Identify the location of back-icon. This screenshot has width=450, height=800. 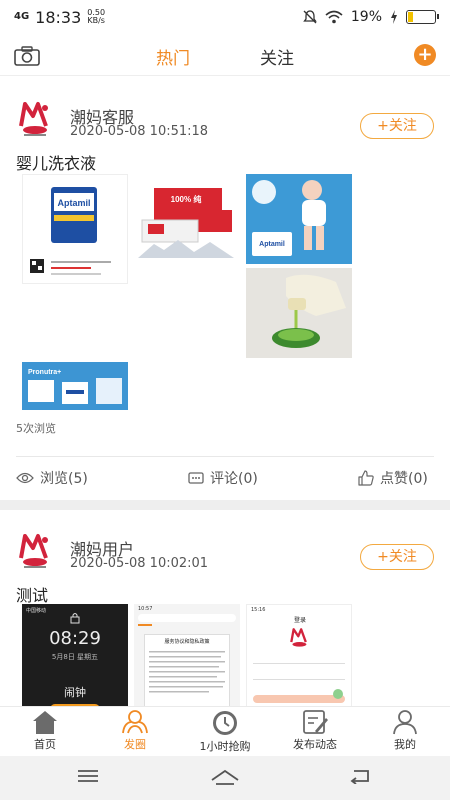
(361, 776).